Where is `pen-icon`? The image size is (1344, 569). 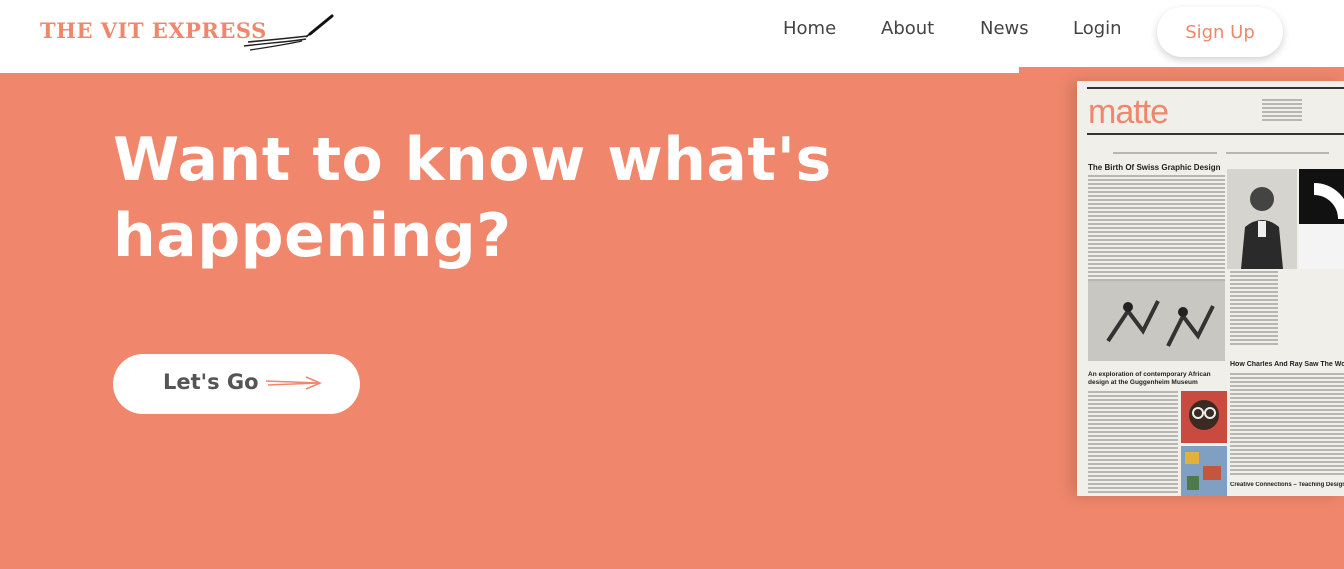
pen-icon is located at coordinates (288, 32).